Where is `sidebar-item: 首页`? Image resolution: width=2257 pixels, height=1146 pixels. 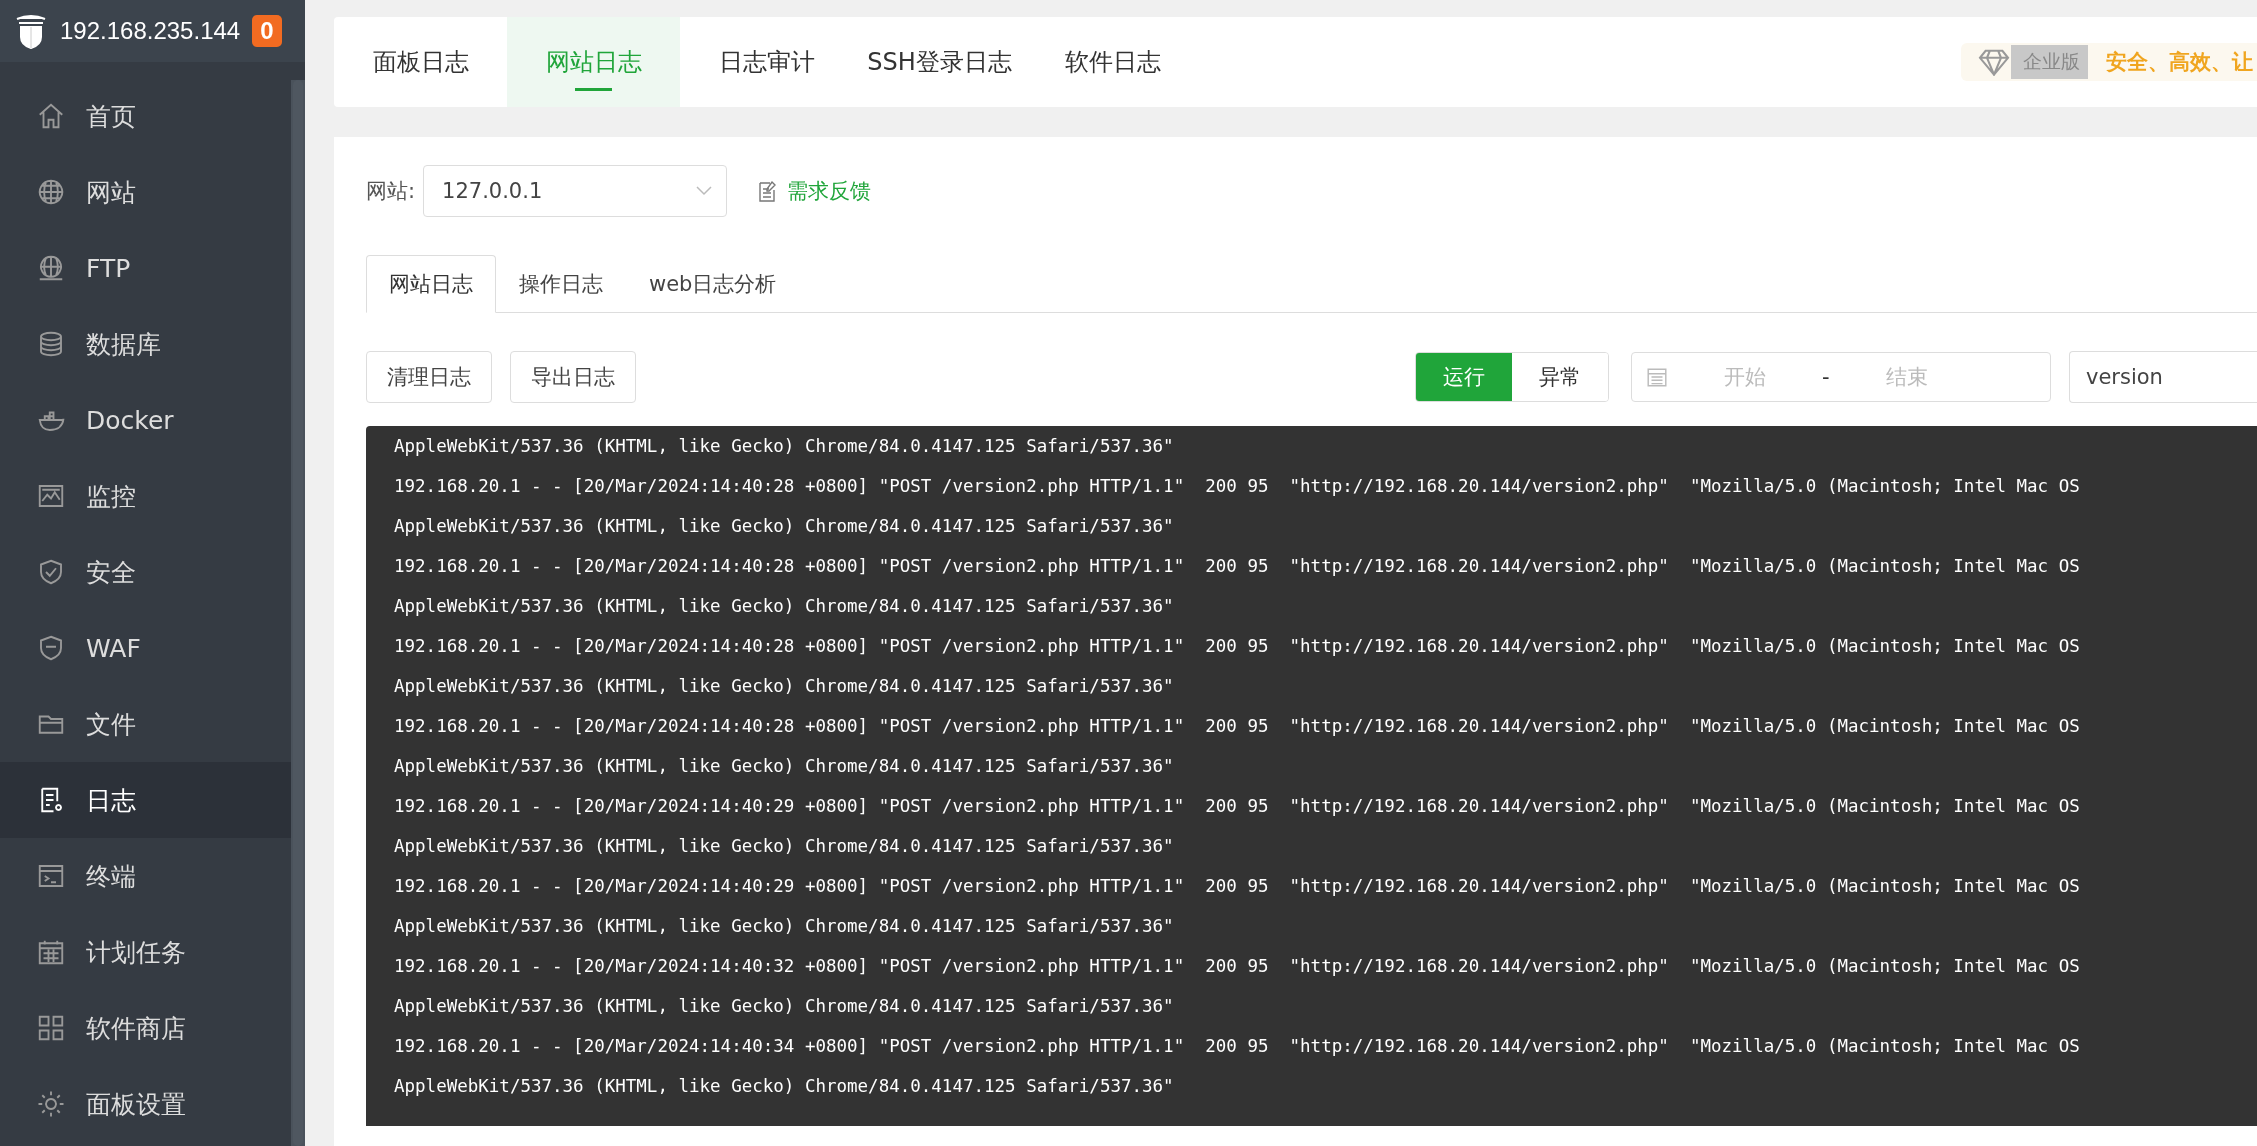 sidebar-item: 首页 is located at coordinates (145, 116).